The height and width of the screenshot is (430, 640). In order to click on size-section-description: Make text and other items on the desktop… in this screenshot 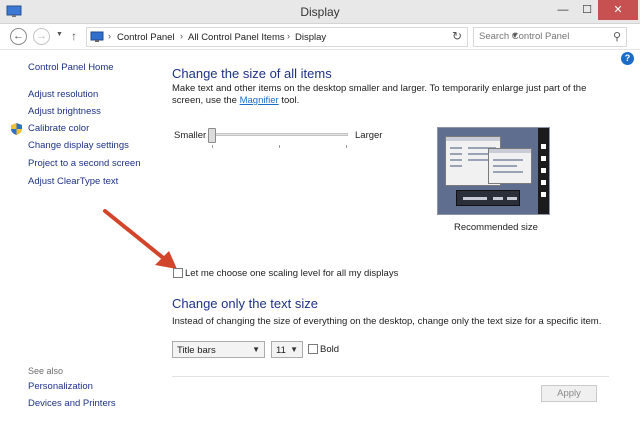, I will do `click(394, 95)`.